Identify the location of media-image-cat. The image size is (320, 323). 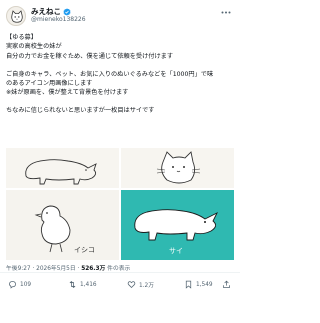
(177, 168).